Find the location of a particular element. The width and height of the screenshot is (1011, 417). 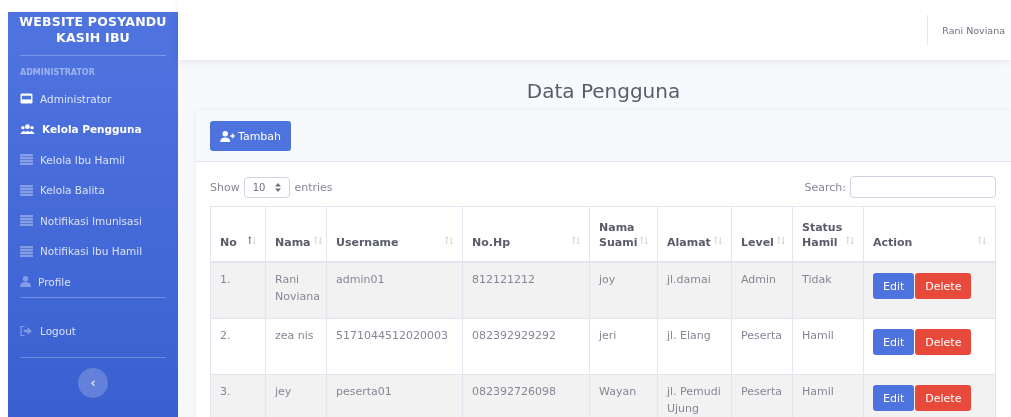

entries-label: entries is located at coordinates (313, 187).